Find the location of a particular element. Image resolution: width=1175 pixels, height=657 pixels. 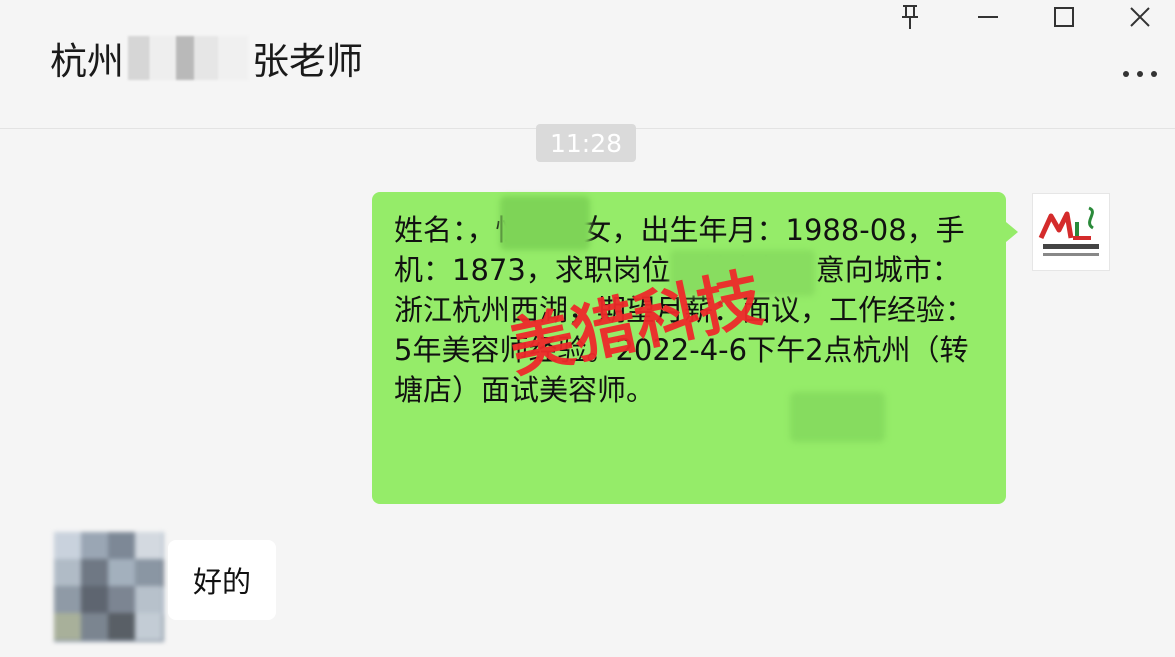

close-icon is located at coordinates (1140, 17).